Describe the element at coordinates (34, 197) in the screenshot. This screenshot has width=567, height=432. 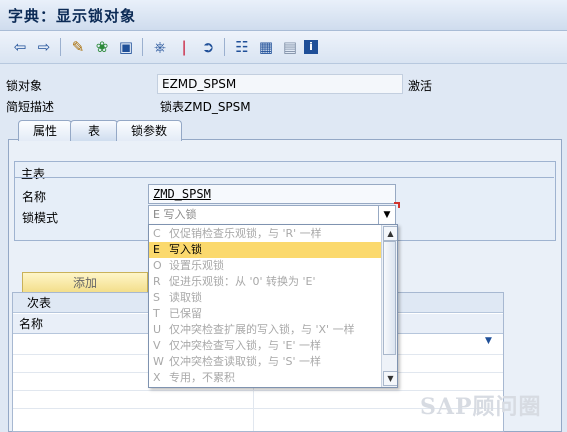
I see `primary-name-label: 名称` at that location.